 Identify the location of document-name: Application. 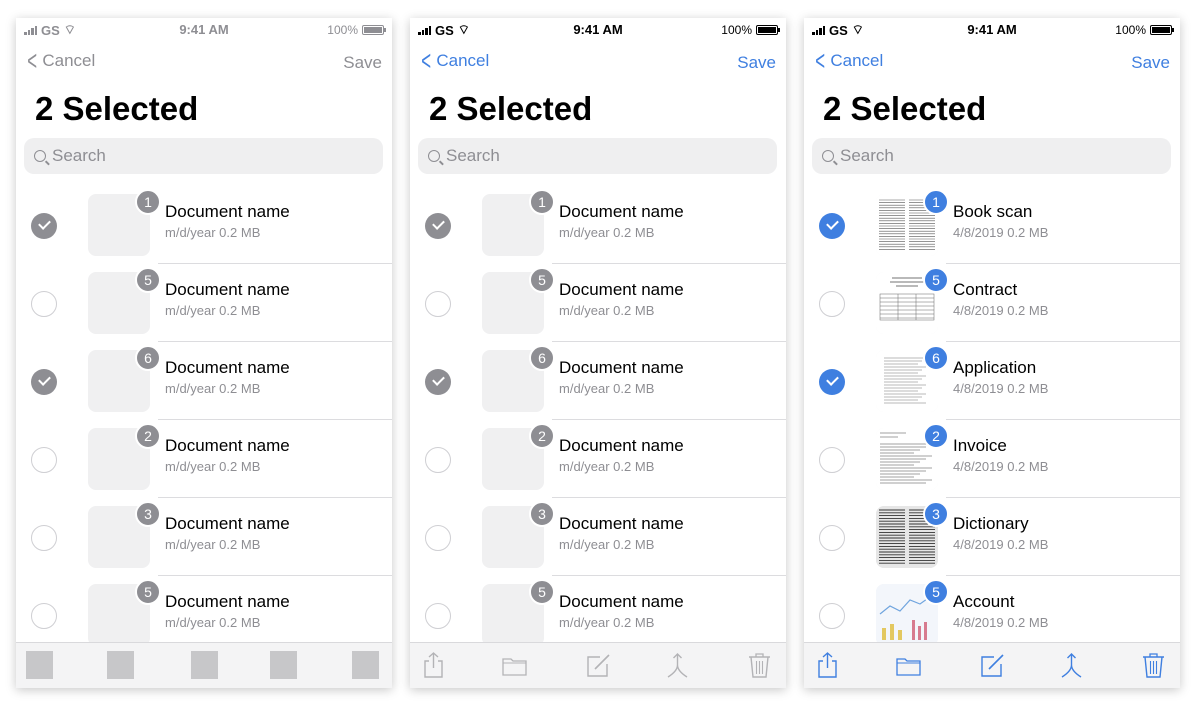
(995, 367).